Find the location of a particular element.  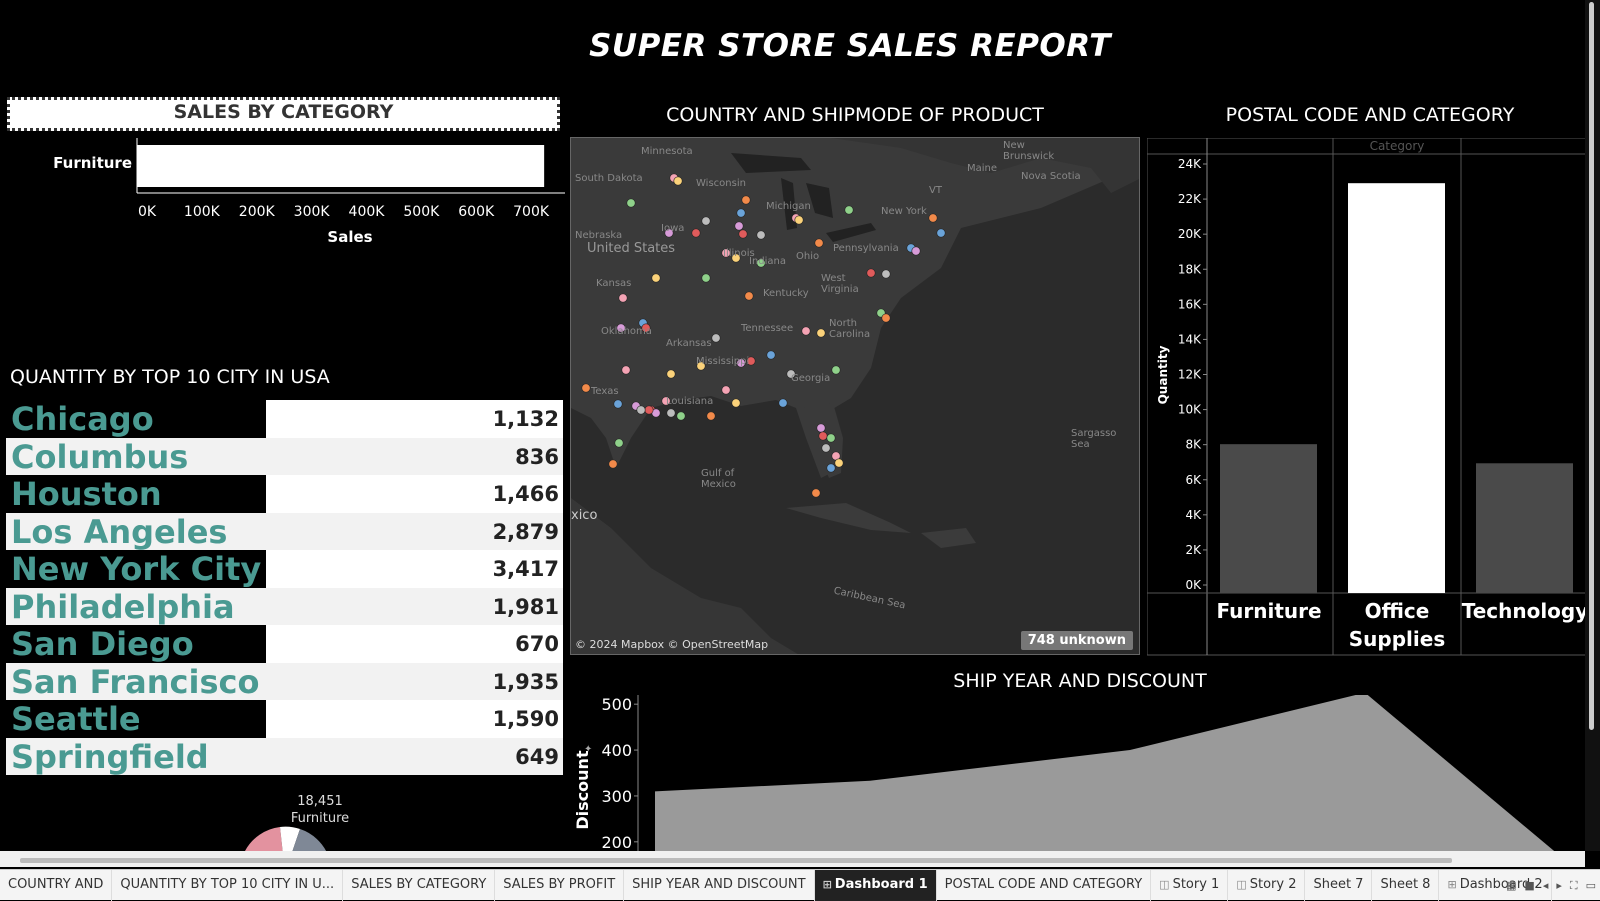

city-quantity: 1,132 is located at coordinates (525, 419).